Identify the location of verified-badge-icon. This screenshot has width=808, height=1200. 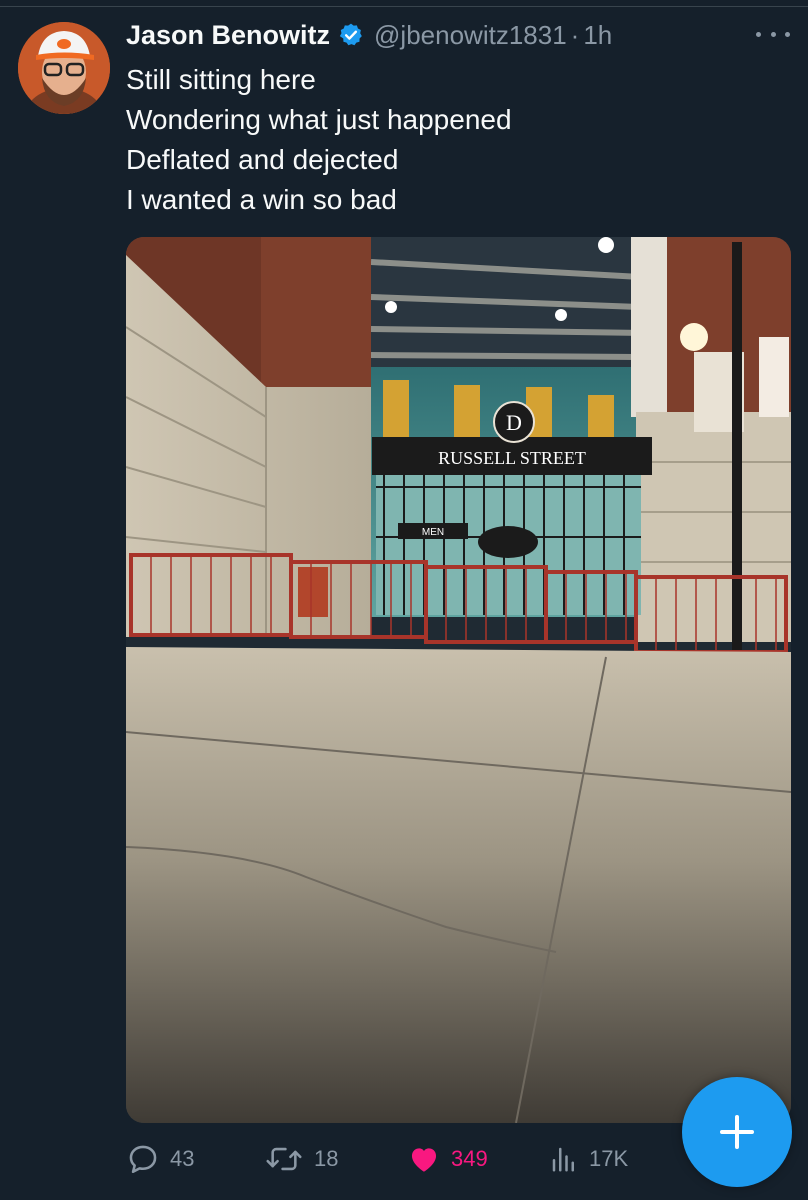
(351, 35).